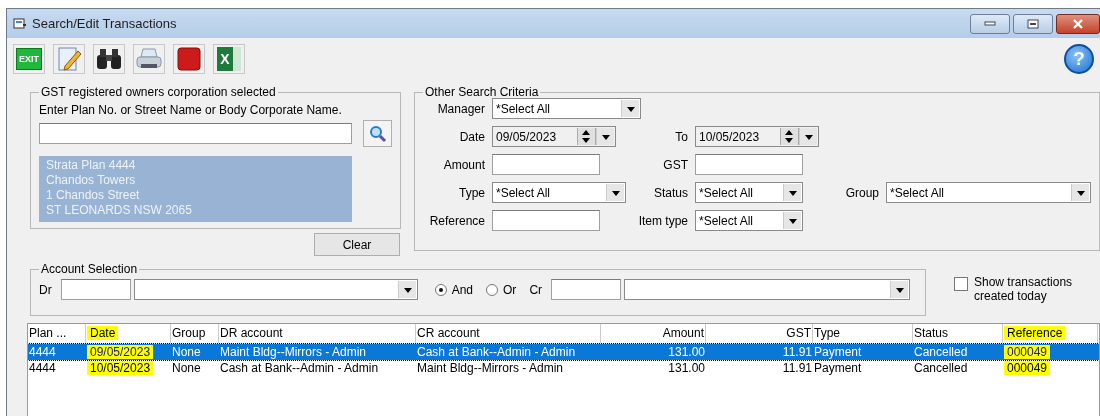 This screenshot has width=1100, height=416. What do you see at coordinates (546, 220) in the screenshot?
I see `reference-field` at bounding box center [546, 220].